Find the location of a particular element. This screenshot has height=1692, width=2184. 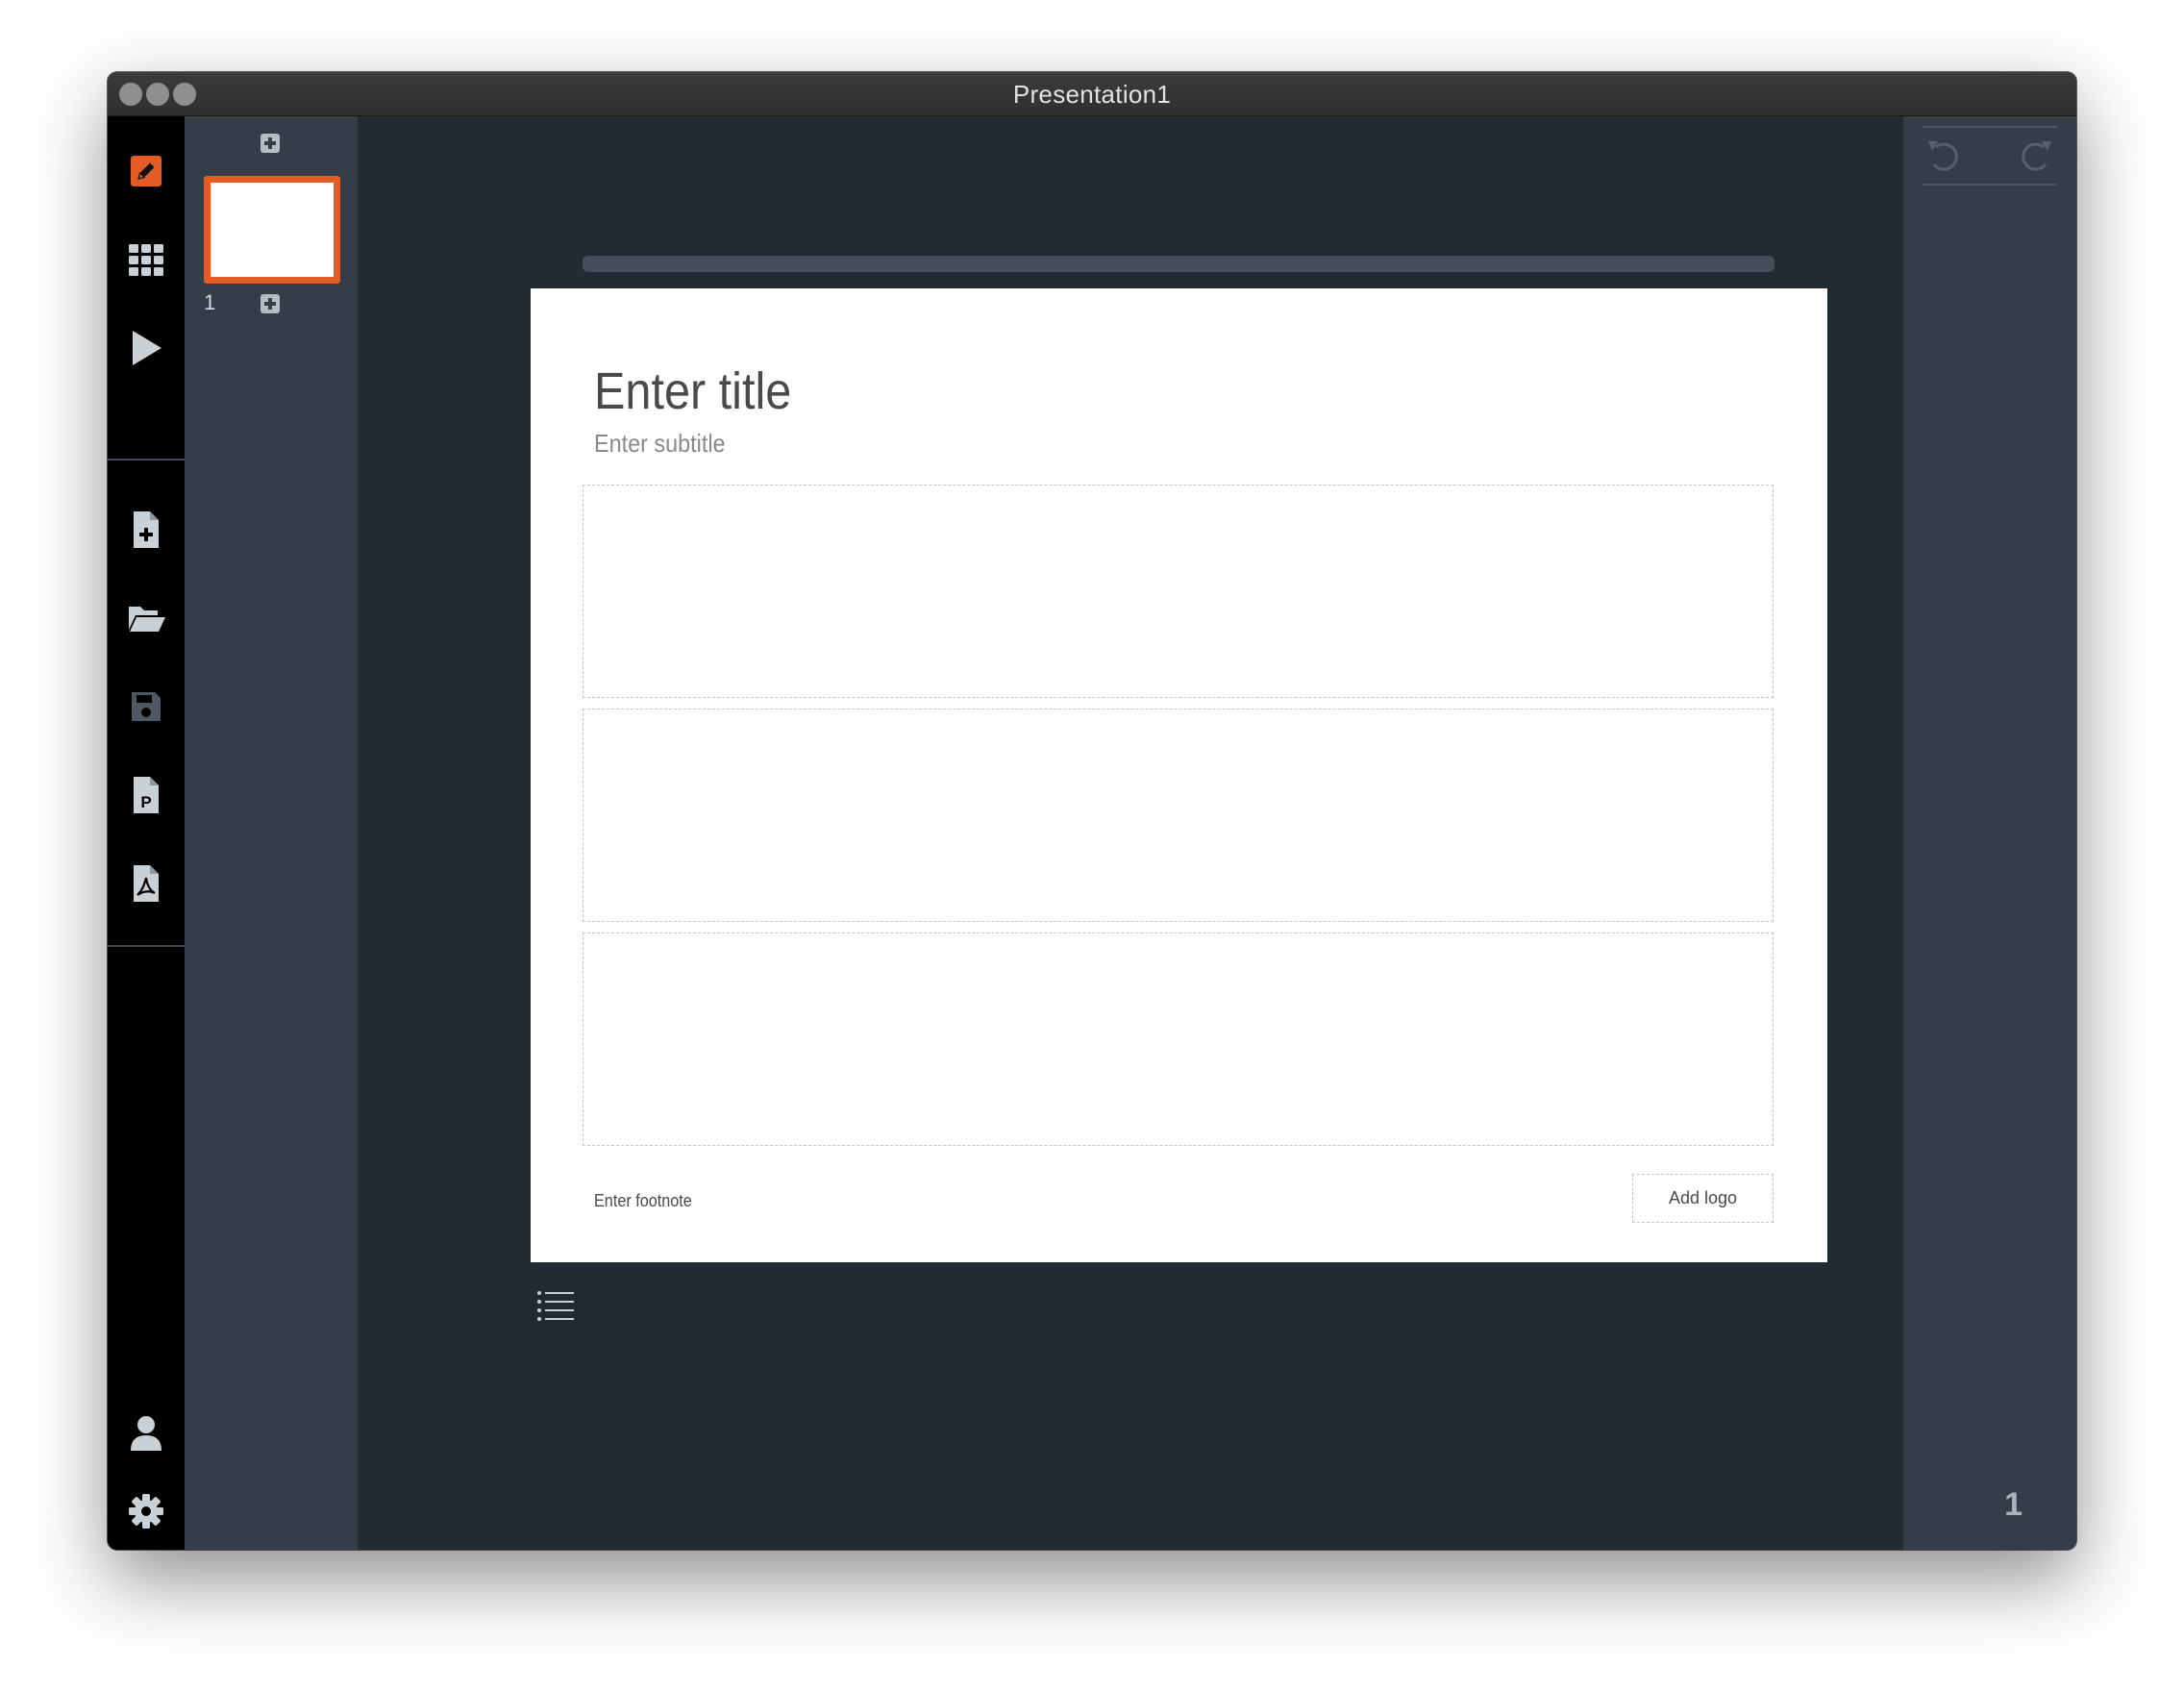

slide-number: 1 is located at coordinates (210, 302).